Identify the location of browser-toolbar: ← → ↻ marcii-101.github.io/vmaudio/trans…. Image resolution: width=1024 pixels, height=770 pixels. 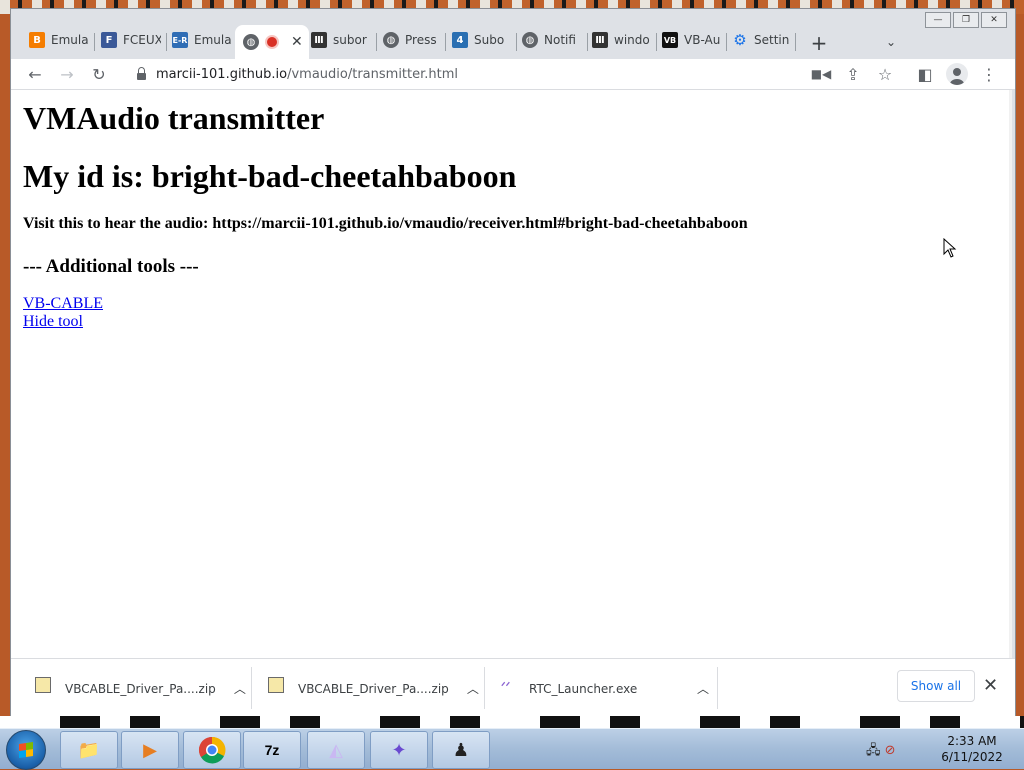
(513, 74).